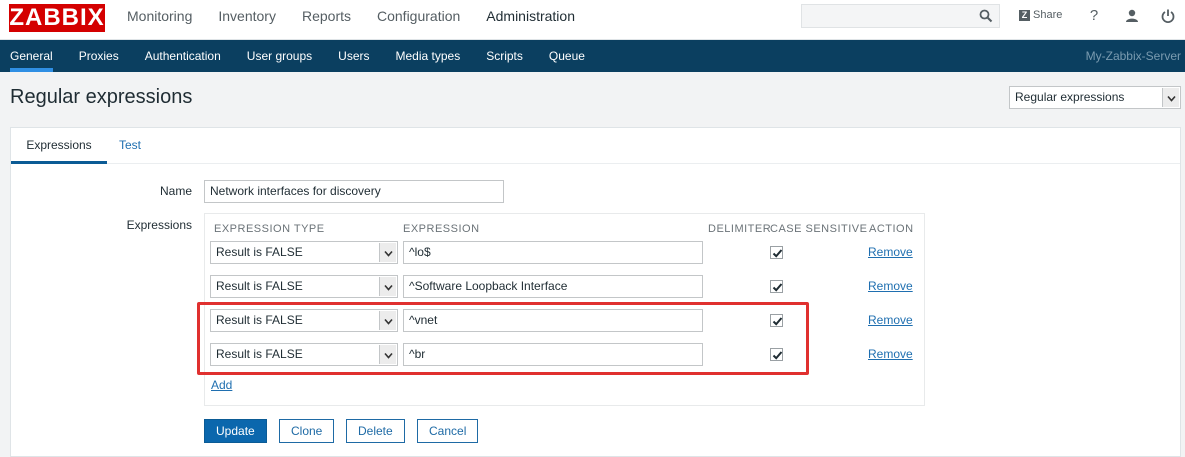 The width and height of the screenshot is (1185, 457). I want to click on sign-out-icon, so click(1168, 16).